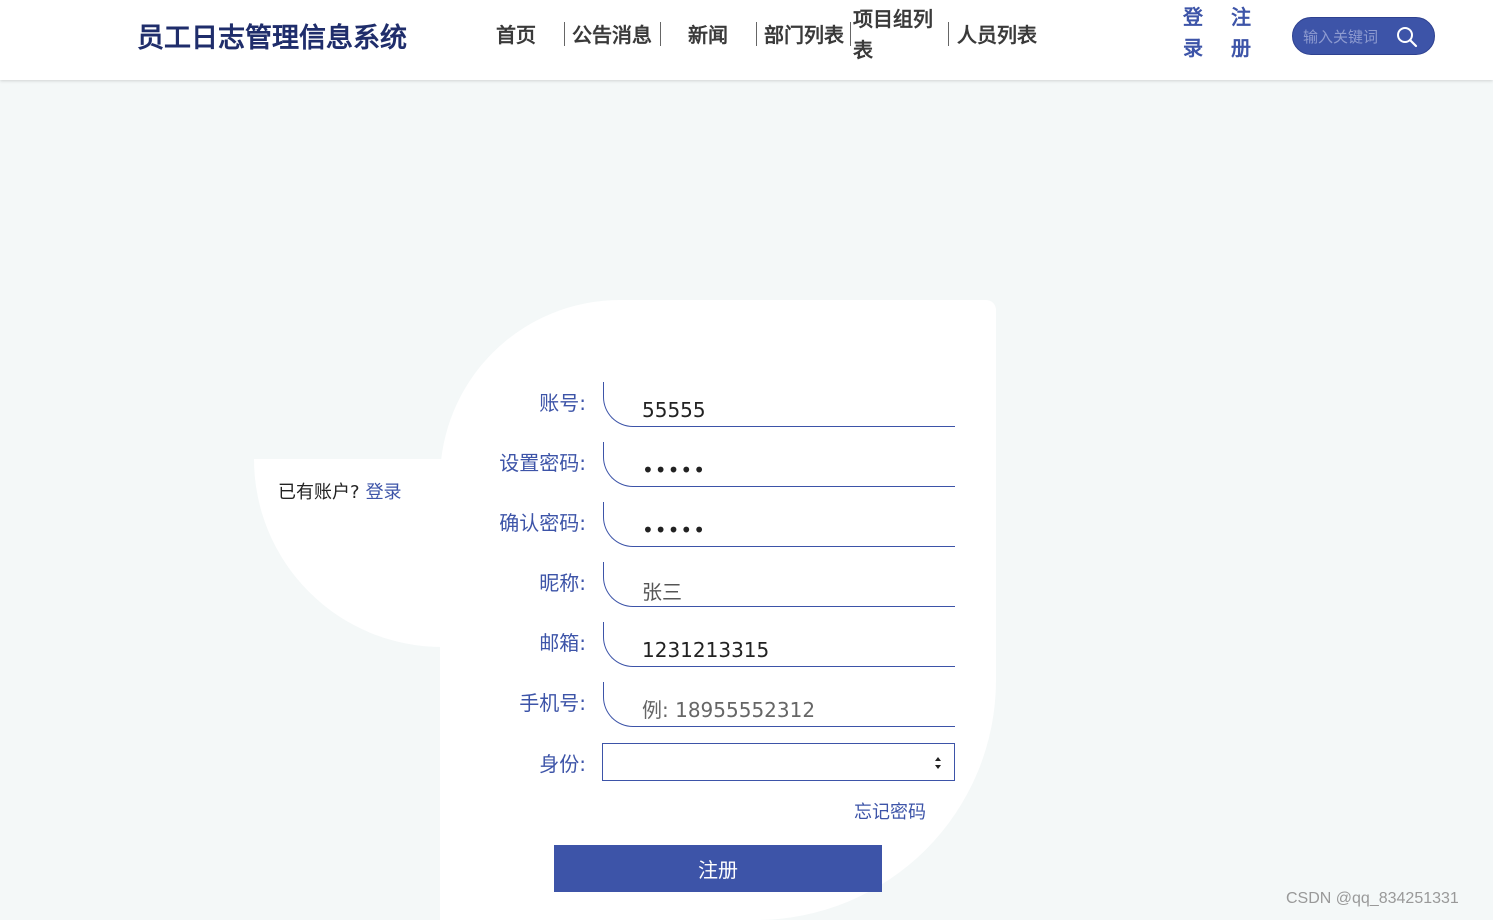 This screenshot has width=1493, height=920. I want to click on nav-announcements: 公告消息, so click(612, 35).